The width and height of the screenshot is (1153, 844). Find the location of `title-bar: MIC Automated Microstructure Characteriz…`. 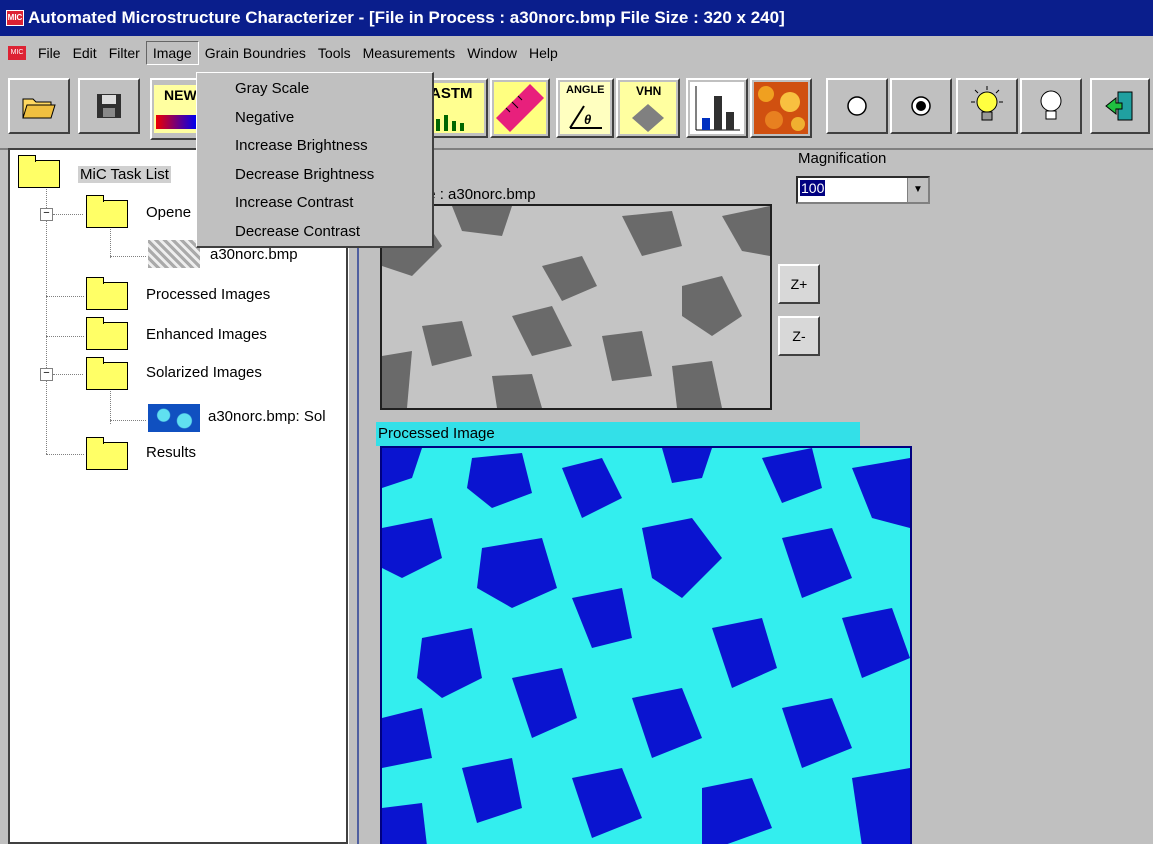

title-bar: MIC Automated Microstructure Characteriz… is located at coordinates (576, 18).